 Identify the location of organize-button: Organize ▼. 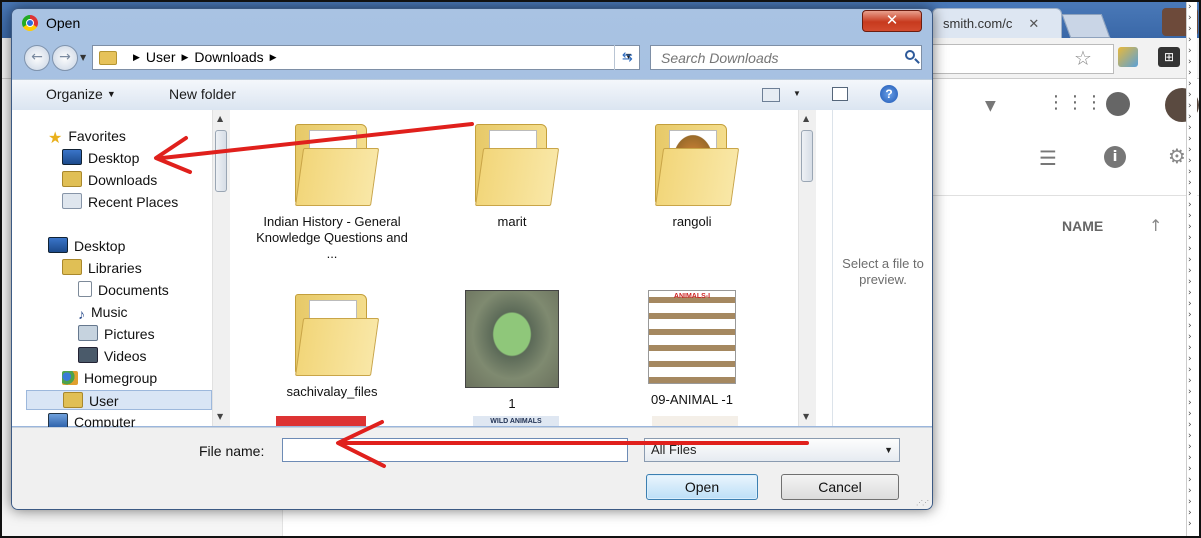
(81, 94).